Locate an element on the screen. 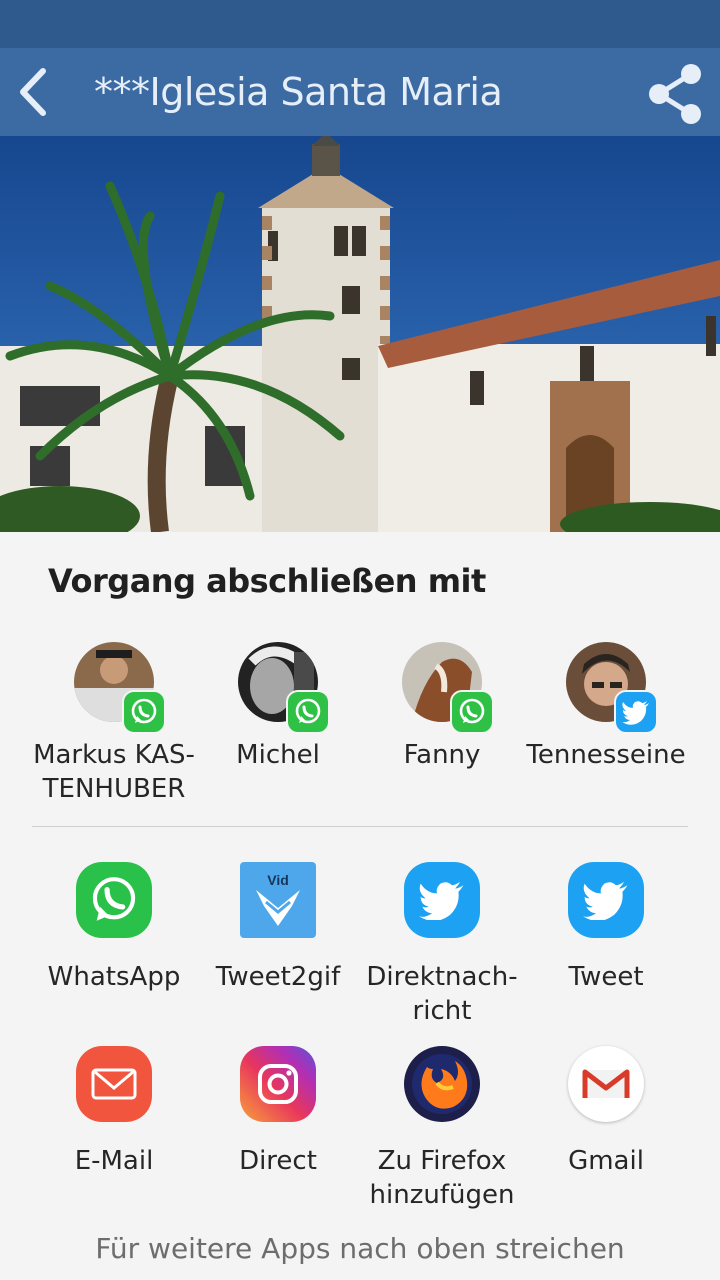 The height and width of the screenshot is (1280, 720). app-direktnachricht: Direktnach- richt is located at coordinates (442, 945).